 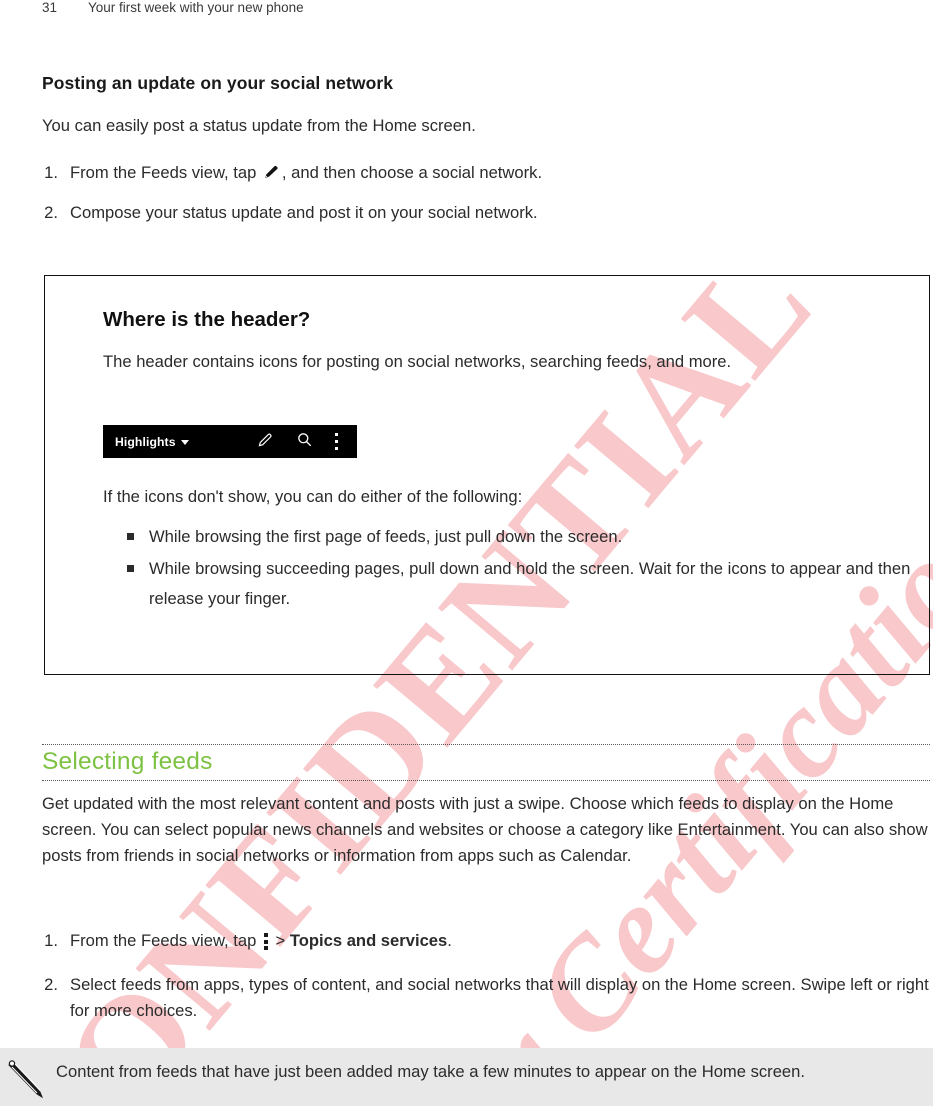 I want to click on pencil-note-icon, so click(x=29, y=1079).